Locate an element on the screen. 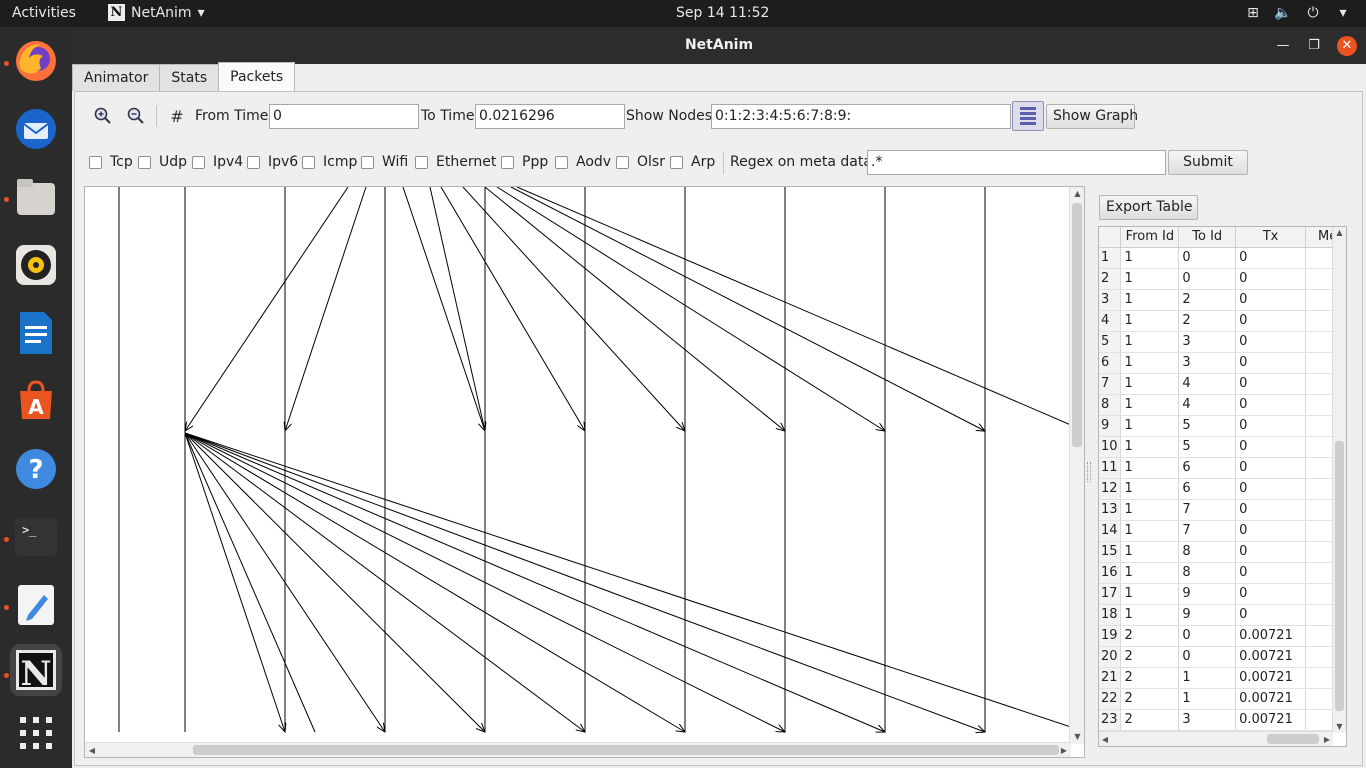 The width and height of the screenshot is (1366, 768). table-vertical-scrollbar: ▲ ▼ is located at coordinates (1339, 480).